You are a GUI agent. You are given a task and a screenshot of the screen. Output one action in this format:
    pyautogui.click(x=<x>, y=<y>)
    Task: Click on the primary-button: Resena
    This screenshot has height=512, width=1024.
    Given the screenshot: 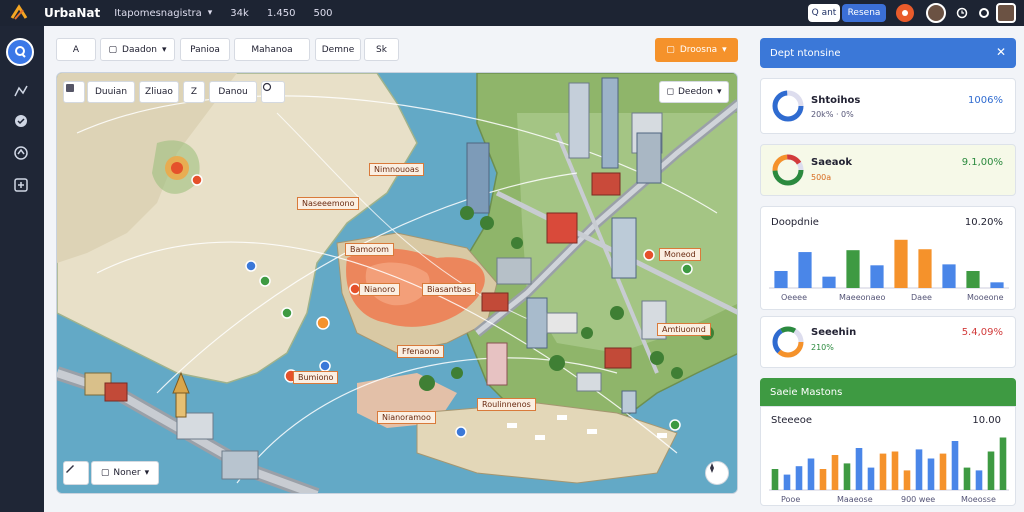 What is the action you would take?
    pyautogui.click(x=864, y=13)
    